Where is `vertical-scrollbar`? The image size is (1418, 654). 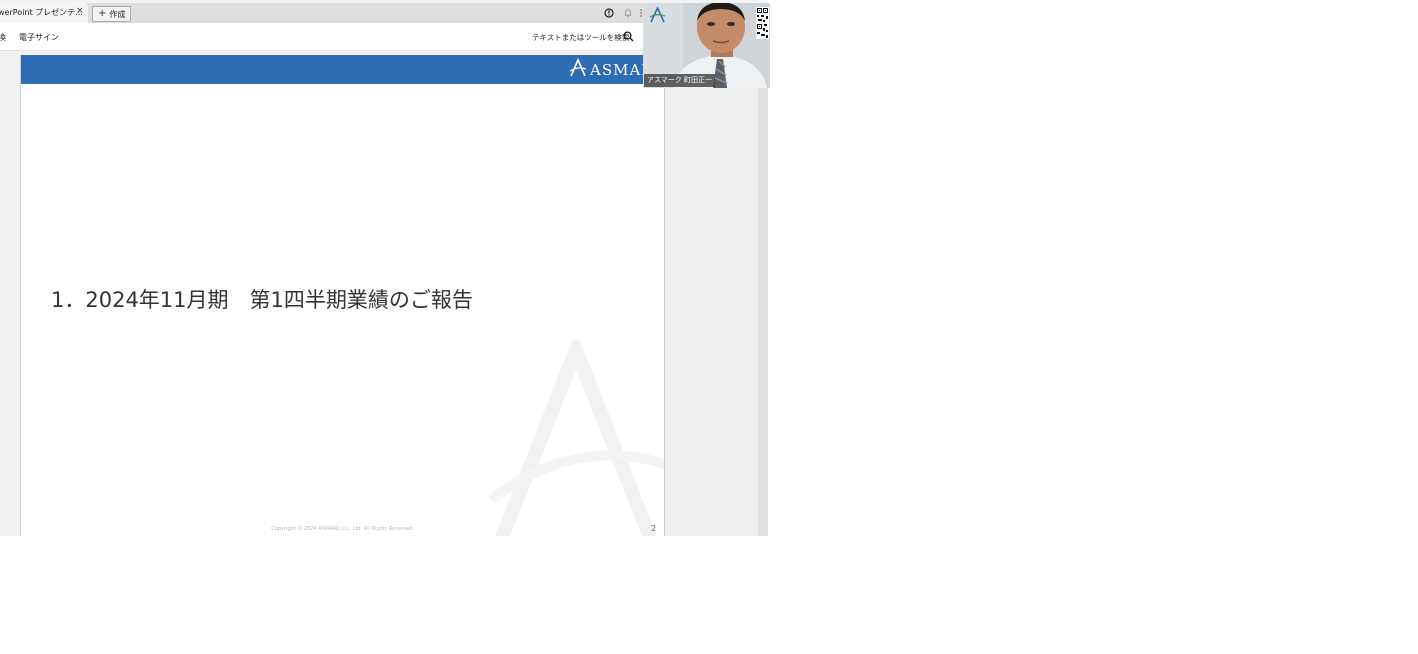
vertical-scrollbar is located at coordinates (763, 293).